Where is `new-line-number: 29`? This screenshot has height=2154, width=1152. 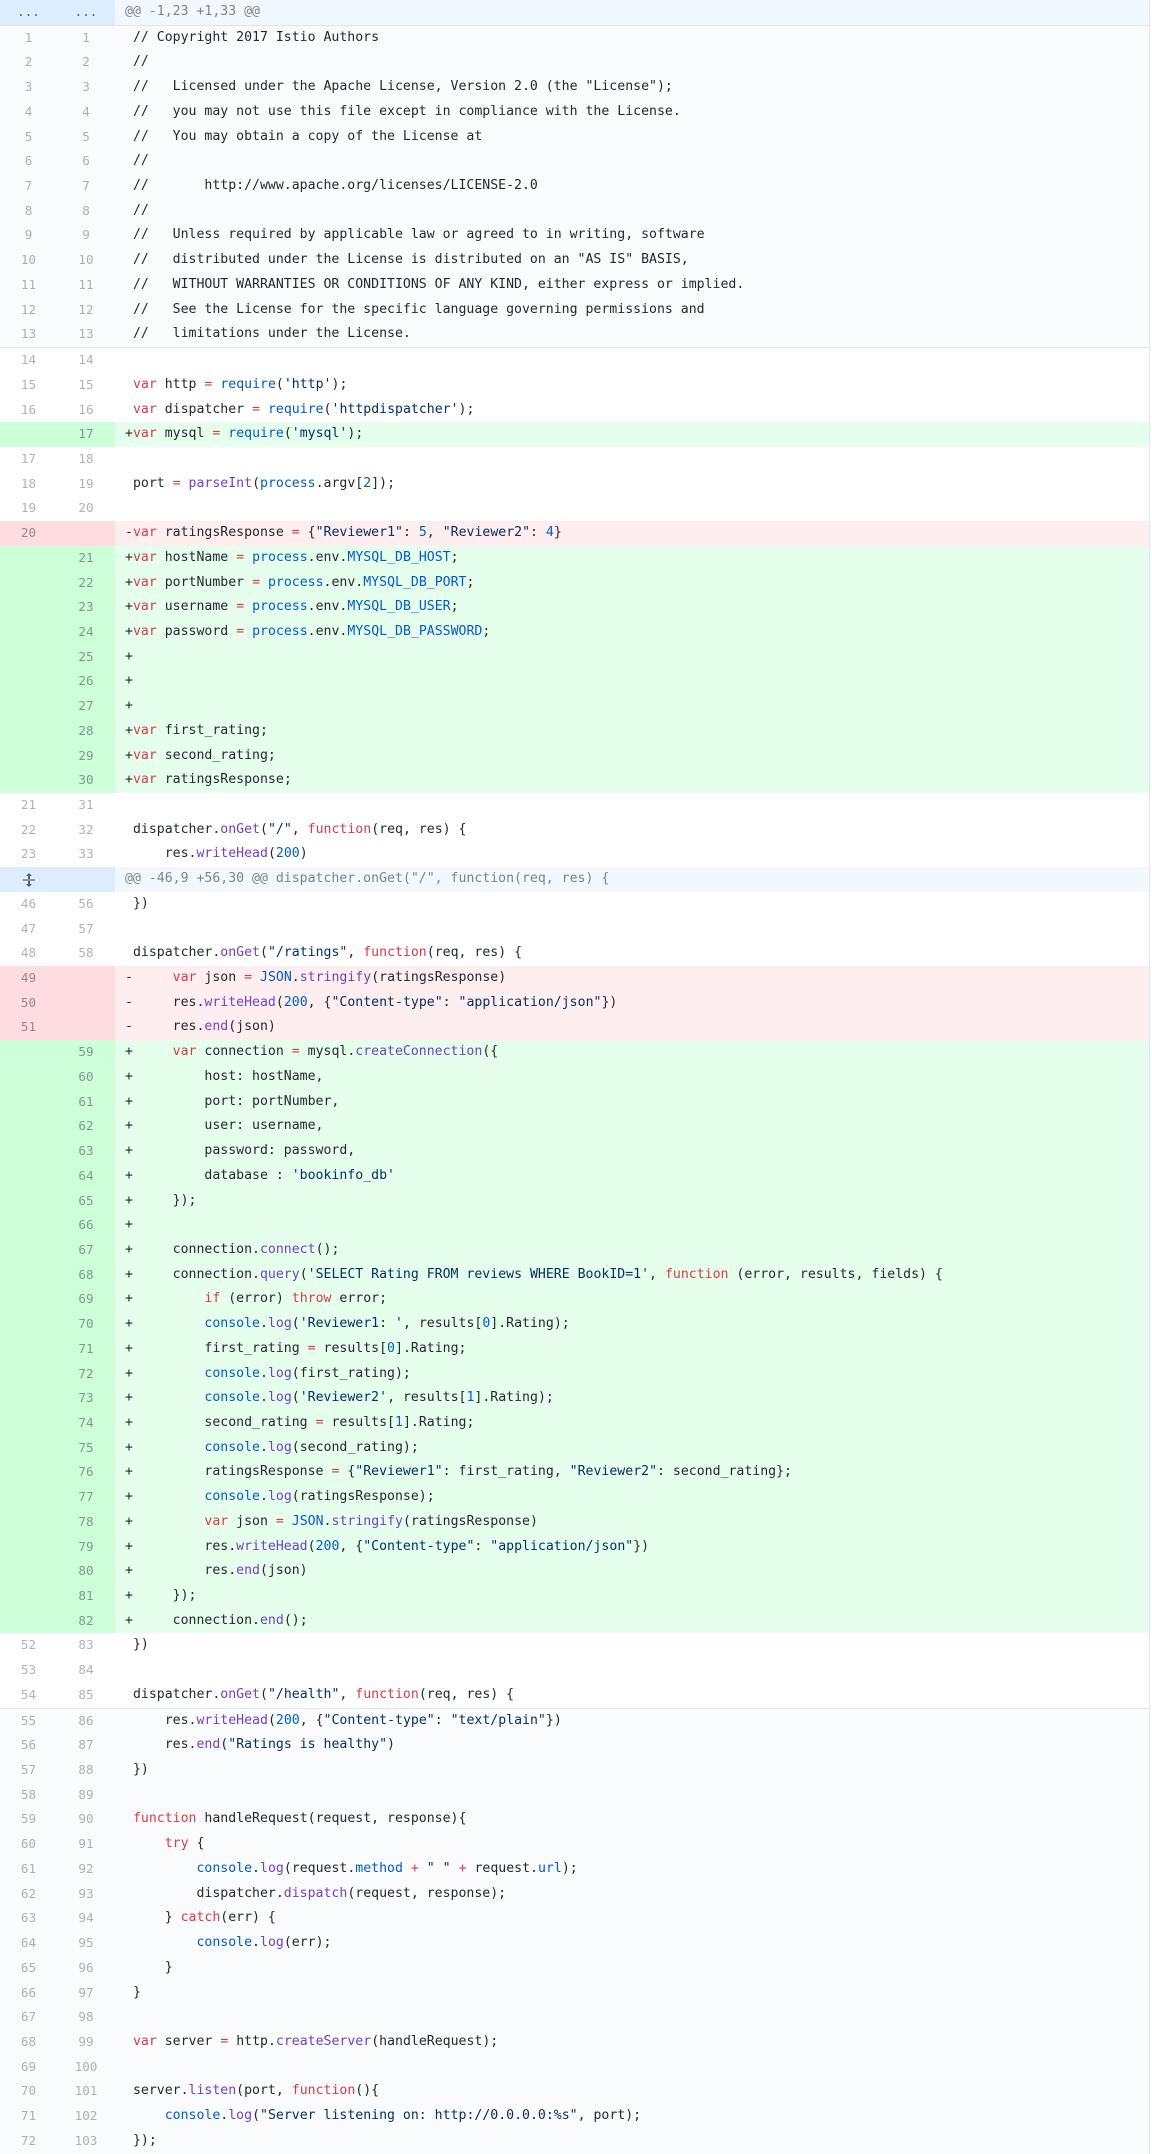 new-line-number: 29 is located at coordinates (86, 756).